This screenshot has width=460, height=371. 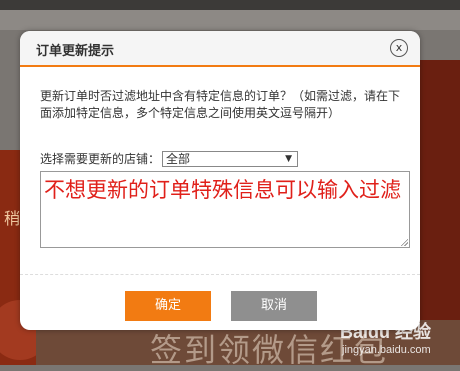 I want to click on close-button: x, so click(x=399, y=48).